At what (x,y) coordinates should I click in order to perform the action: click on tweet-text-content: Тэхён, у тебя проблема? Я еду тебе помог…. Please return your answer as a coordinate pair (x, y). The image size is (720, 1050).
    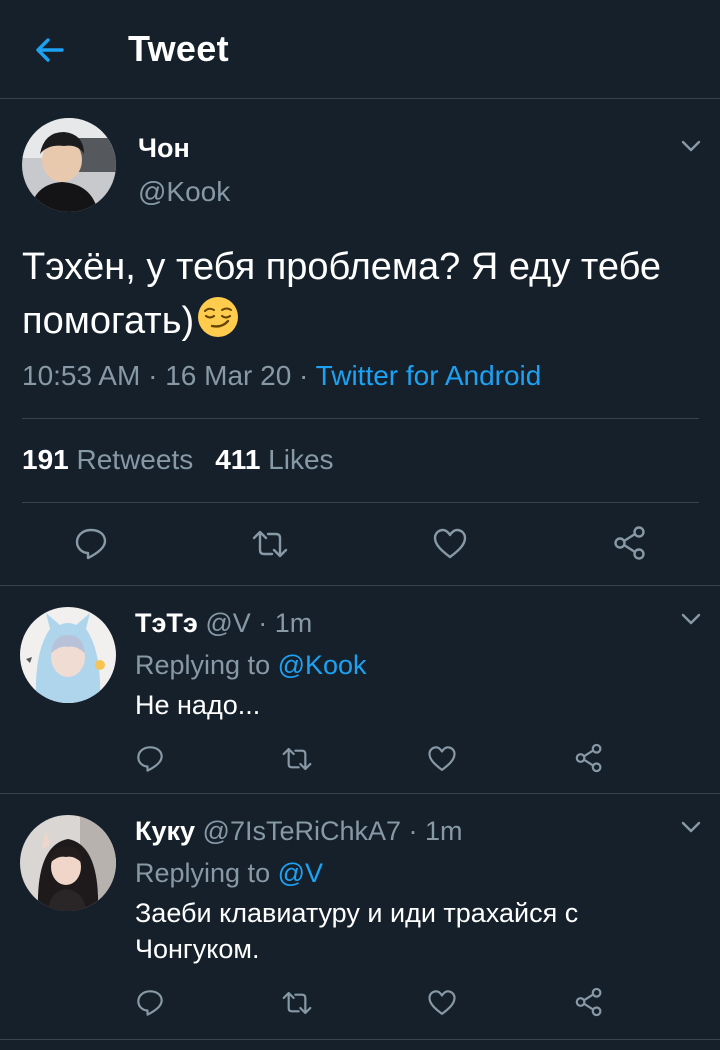
    Looking at the image, I should click on (342, 294).